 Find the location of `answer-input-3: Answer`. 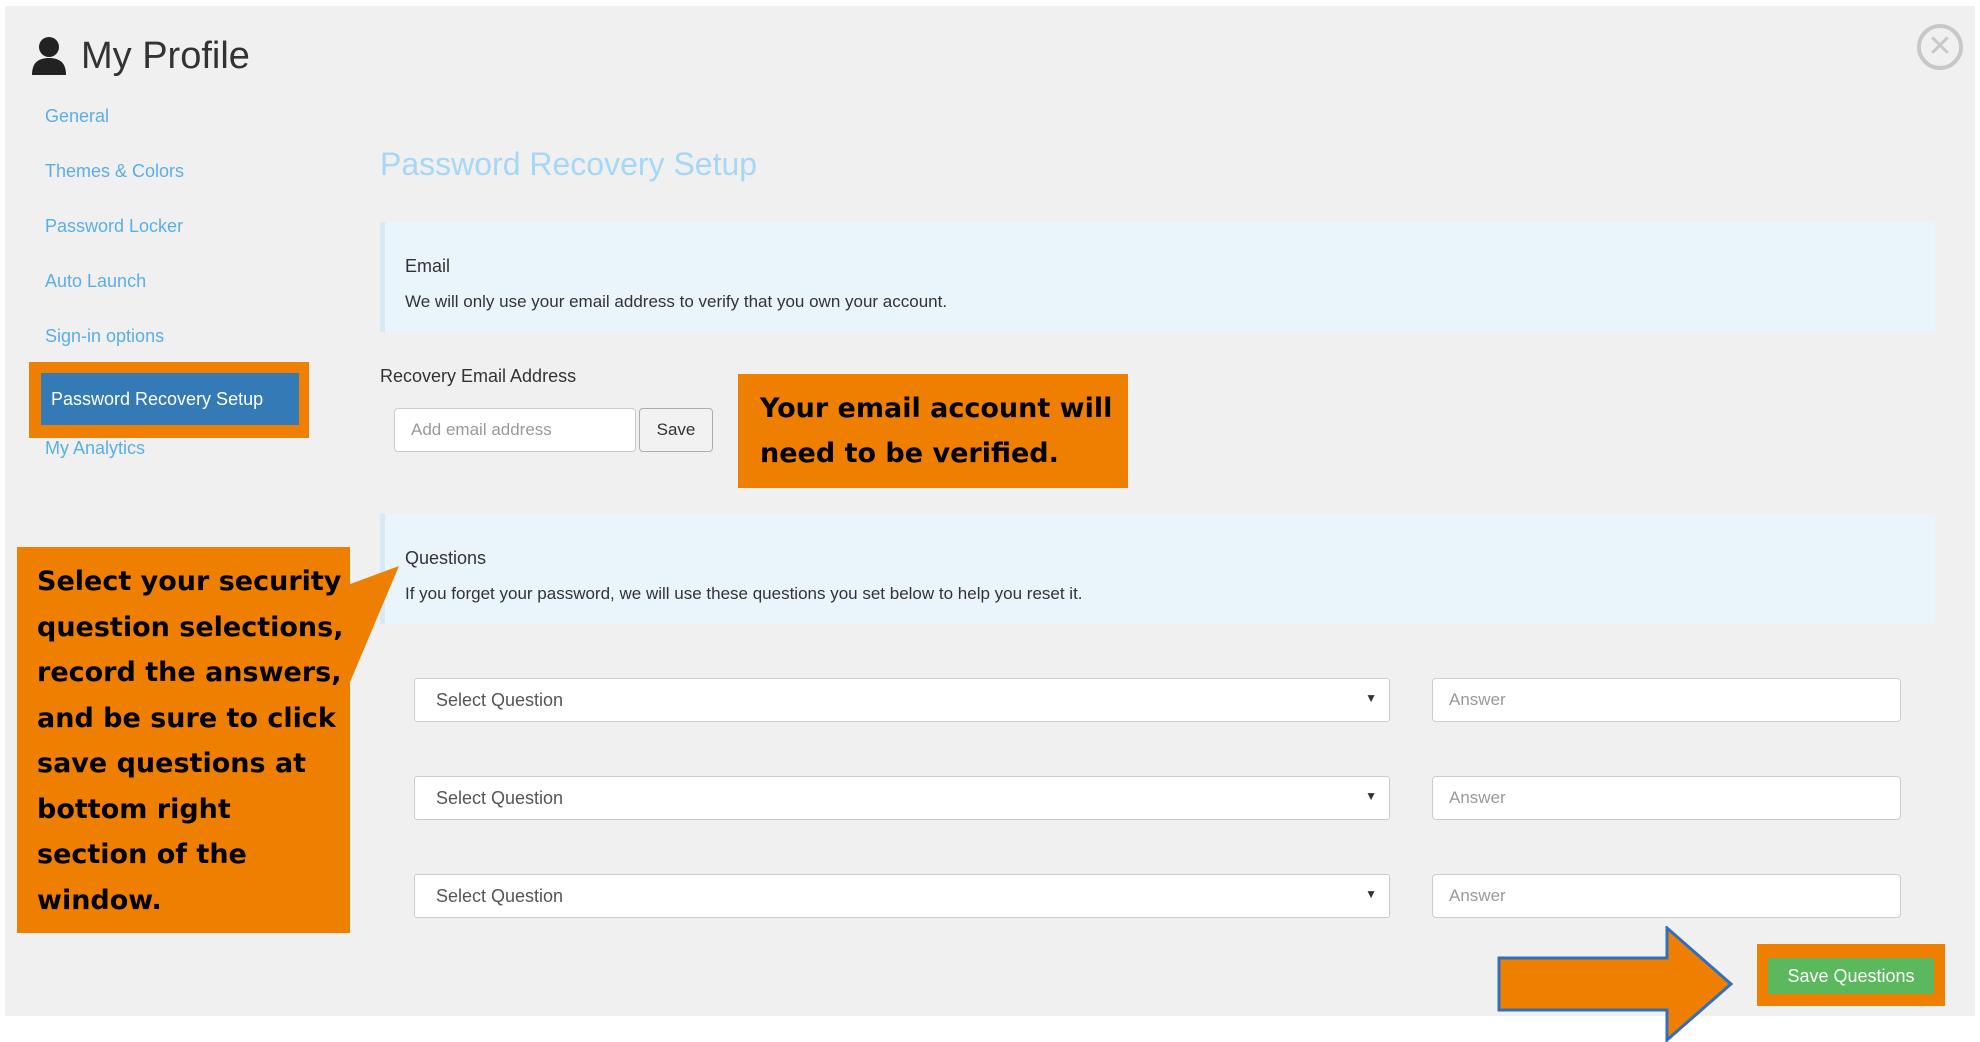

answer-input-3: Answer is located at coordinates (1666, 896).